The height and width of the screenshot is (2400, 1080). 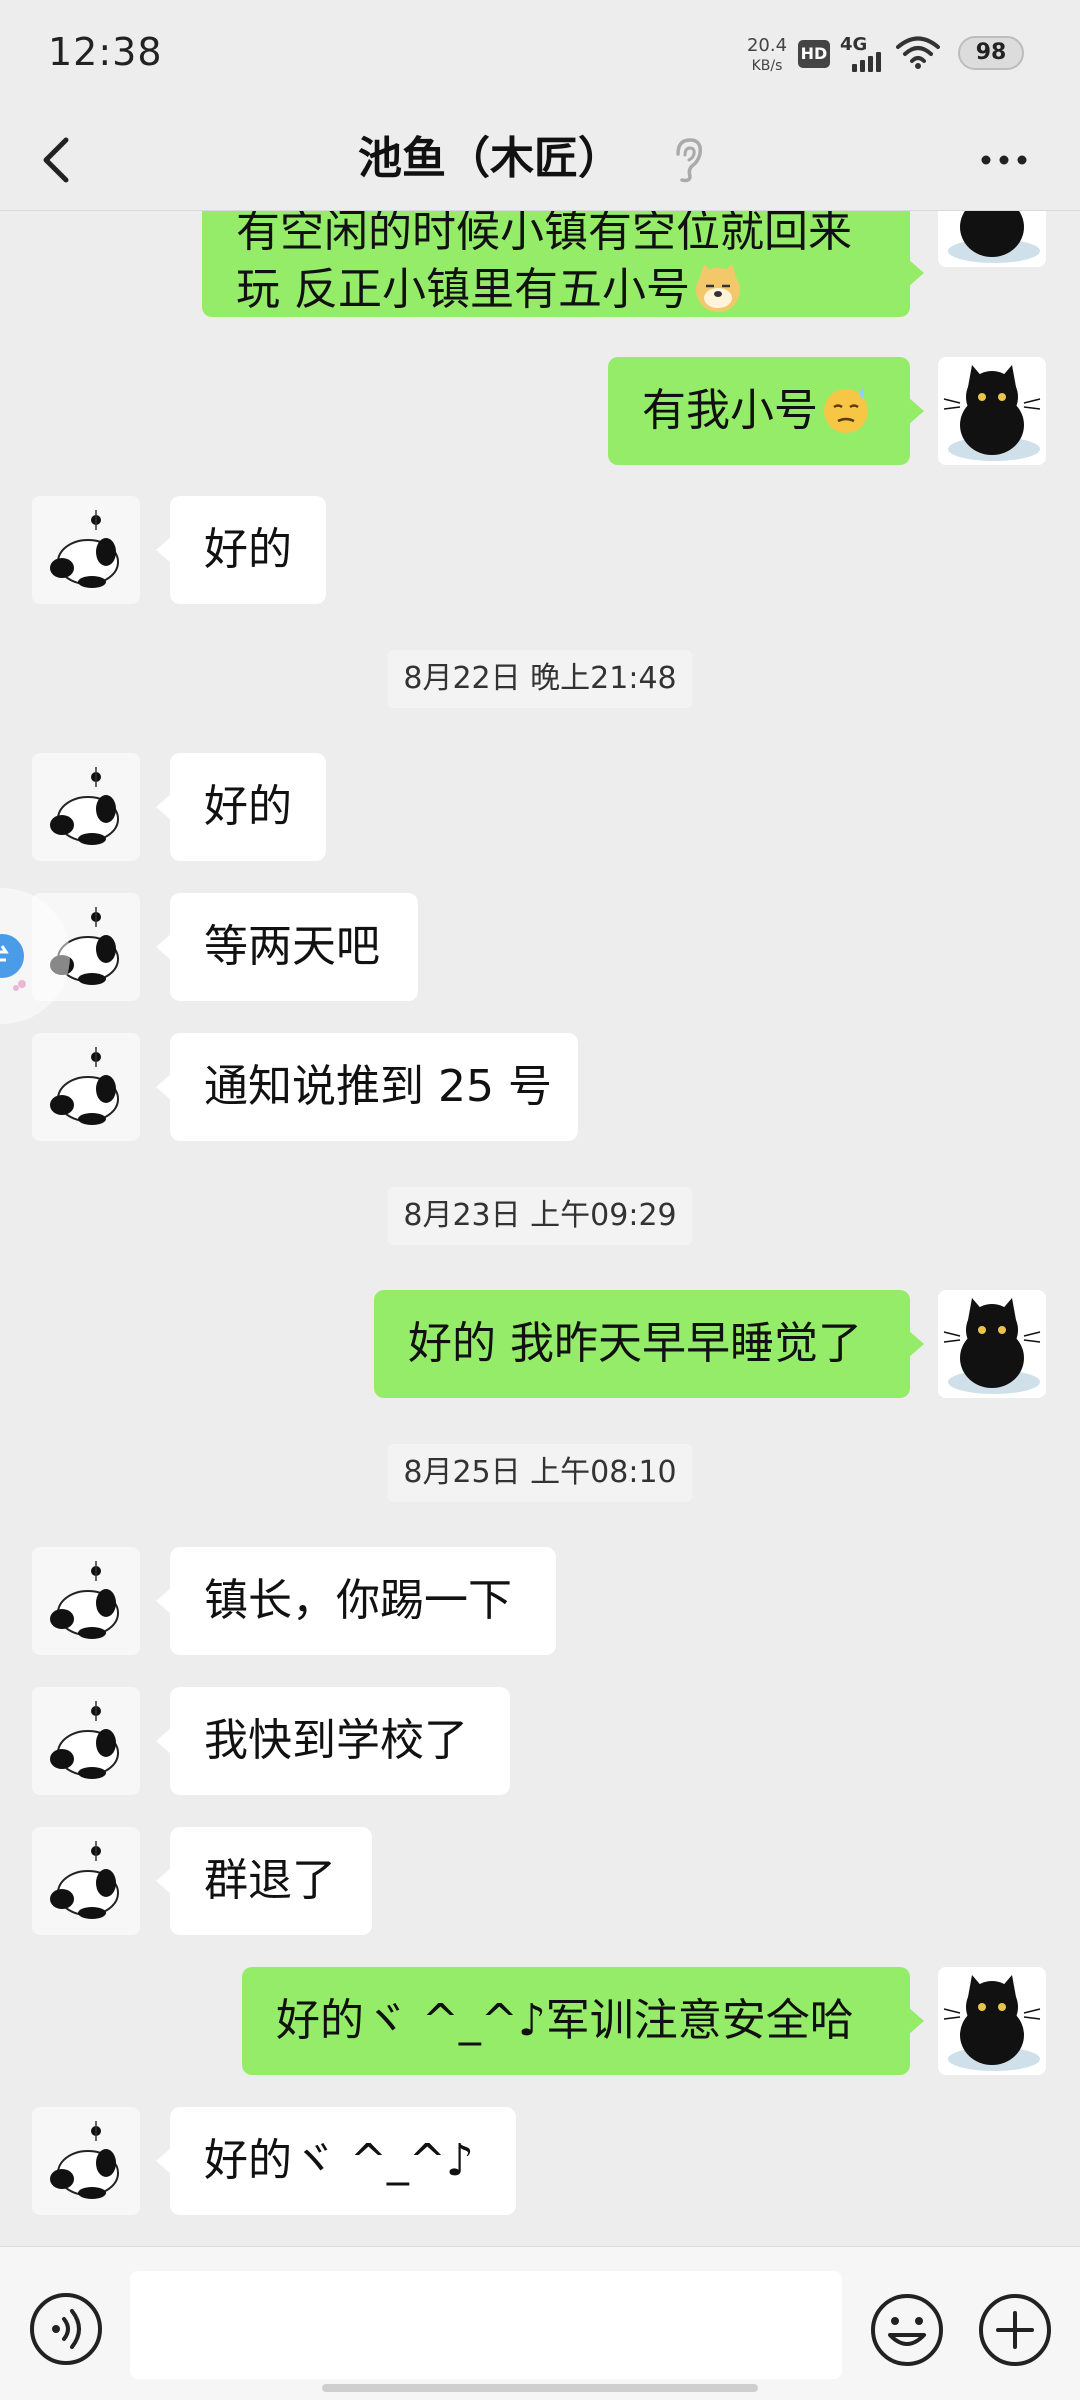 What do you see at coordinates (540, 55) in the screenshot?
I see `status-bar: 12:38 20.4 KB/s HD 4G 98` at bounding box center [540, 55].